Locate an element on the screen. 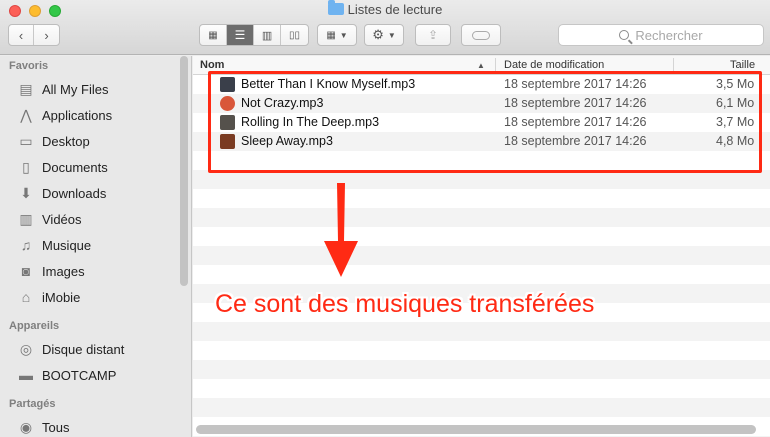  home-icon: ⌂ is located at coordinates (26, 297).